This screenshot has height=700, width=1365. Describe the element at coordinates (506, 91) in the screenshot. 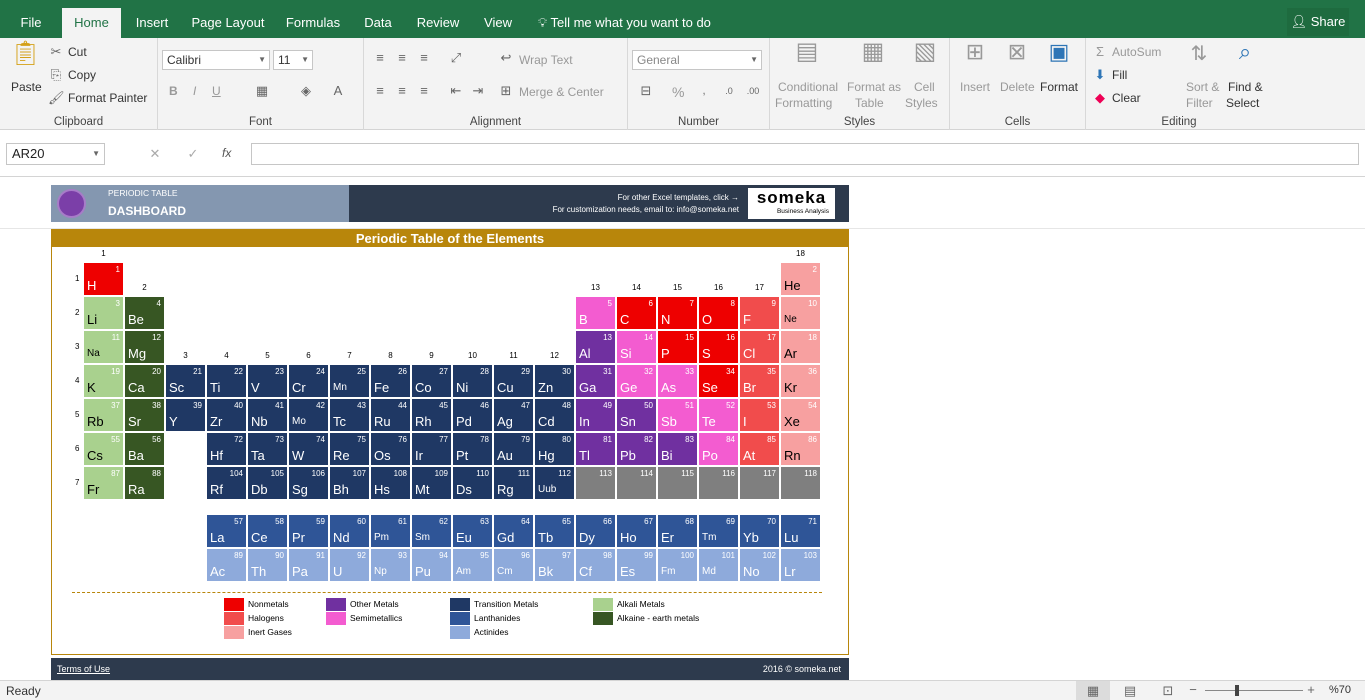

I see `merge-icon: ⊞` at that location.